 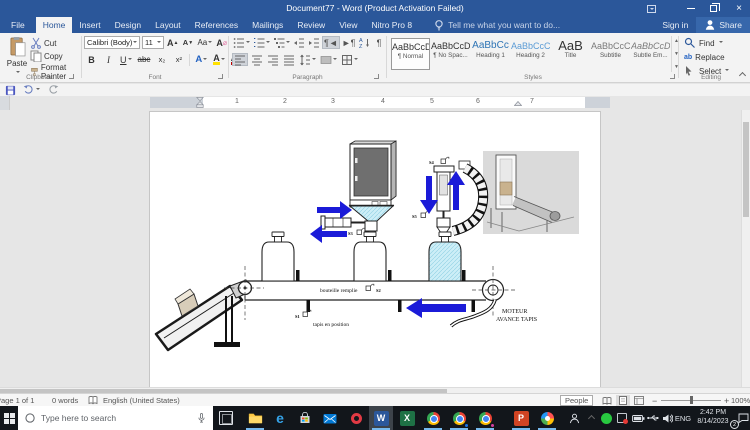 I want to click on taskbar-app-word: W, so click(x=381, y=418).